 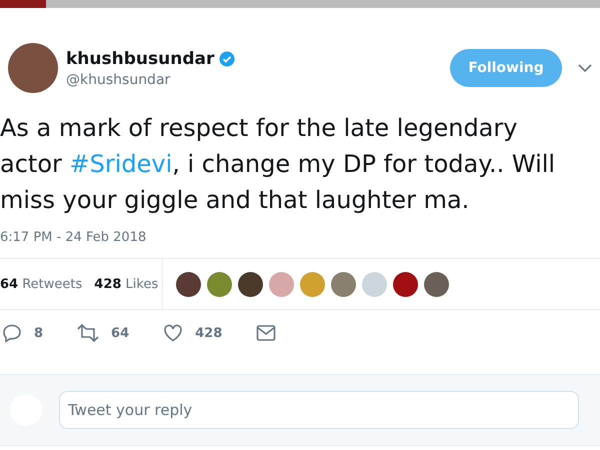 I want to click on reply-icon, so click(x=12, y=333).